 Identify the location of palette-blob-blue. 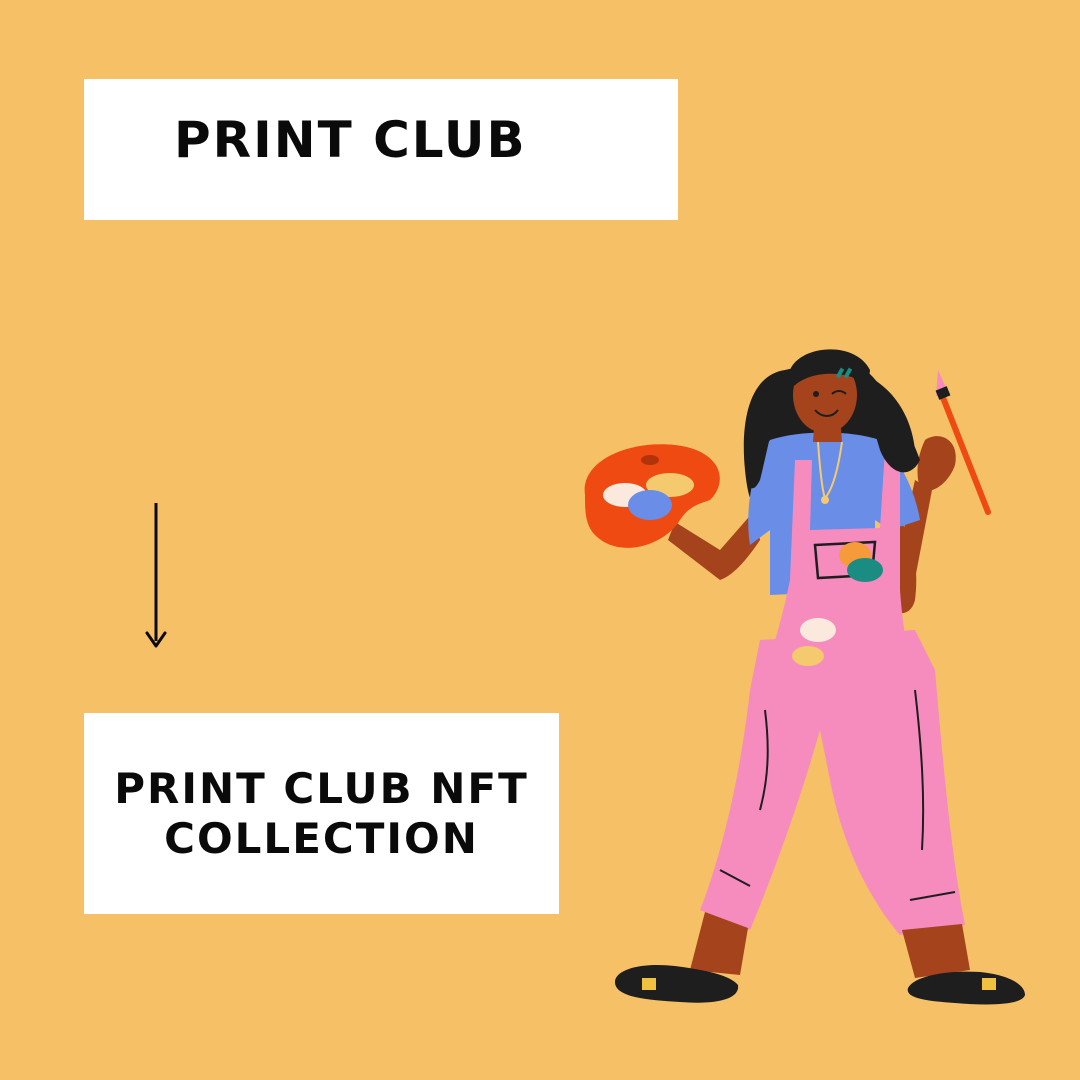
(650, 505).